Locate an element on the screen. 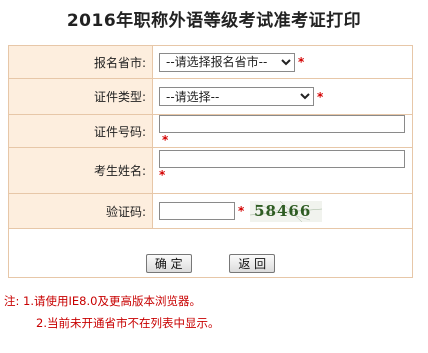 This screenshot has height=353, width=428. captcha-image: 58466 is located at coordinates (286, 211).